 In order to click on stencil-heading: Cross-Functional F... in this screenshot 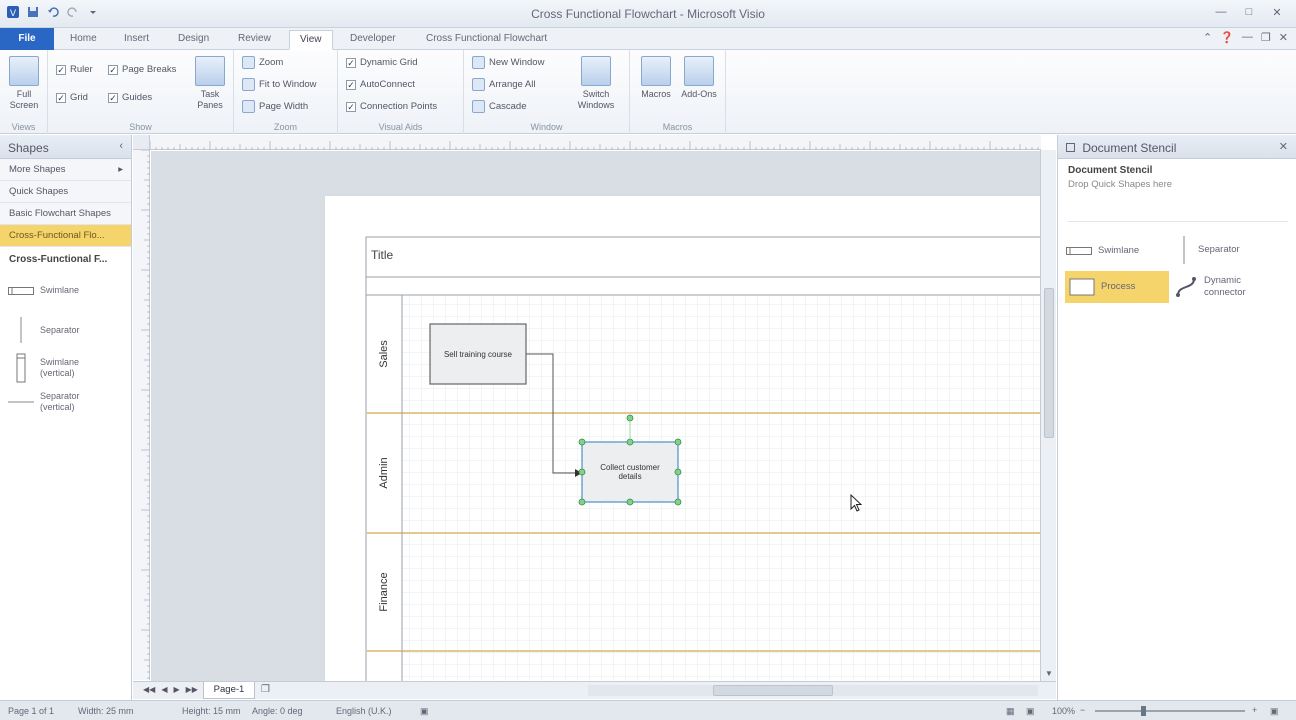, I will do `click(58, 259)`.